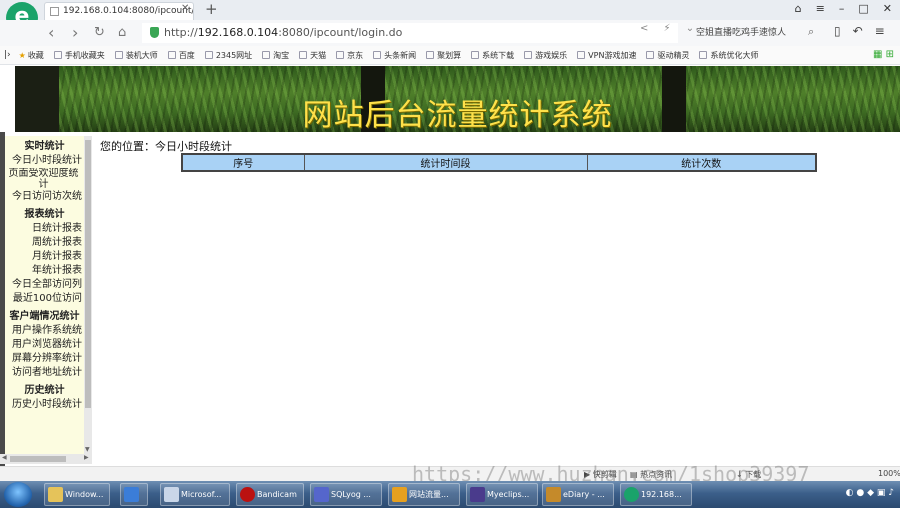 The image size is (900, 508). What do you see at coordinates (211, 9) in the screenshot?
I see `new-tab-icon: +` at bounding box center [211, 9].